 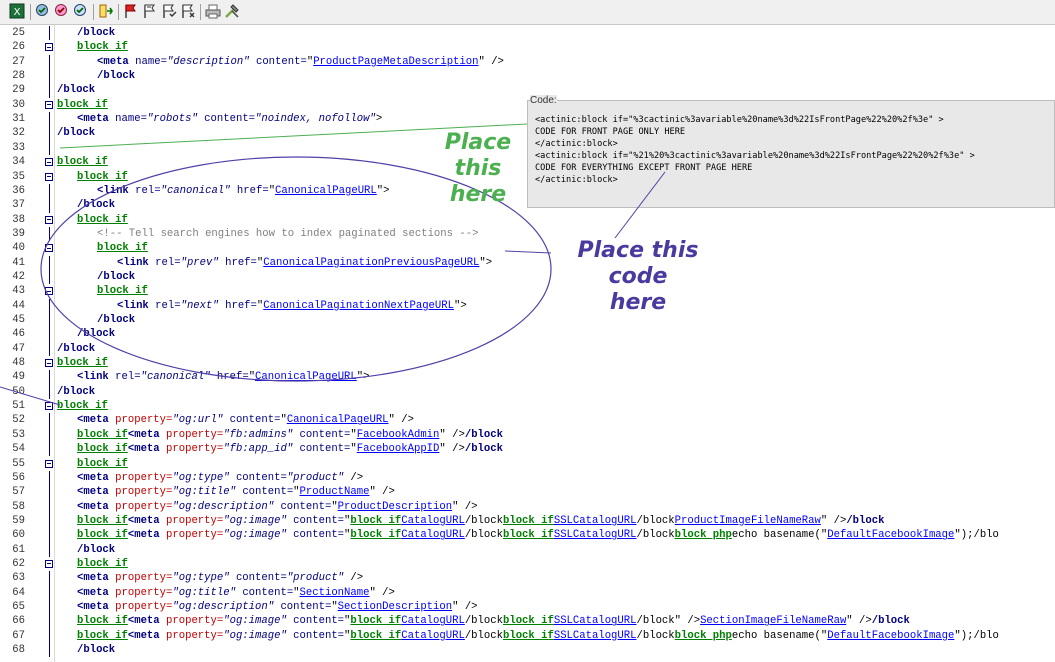 I want to click on code-line: 48 block if, so click(x=527, y=363).